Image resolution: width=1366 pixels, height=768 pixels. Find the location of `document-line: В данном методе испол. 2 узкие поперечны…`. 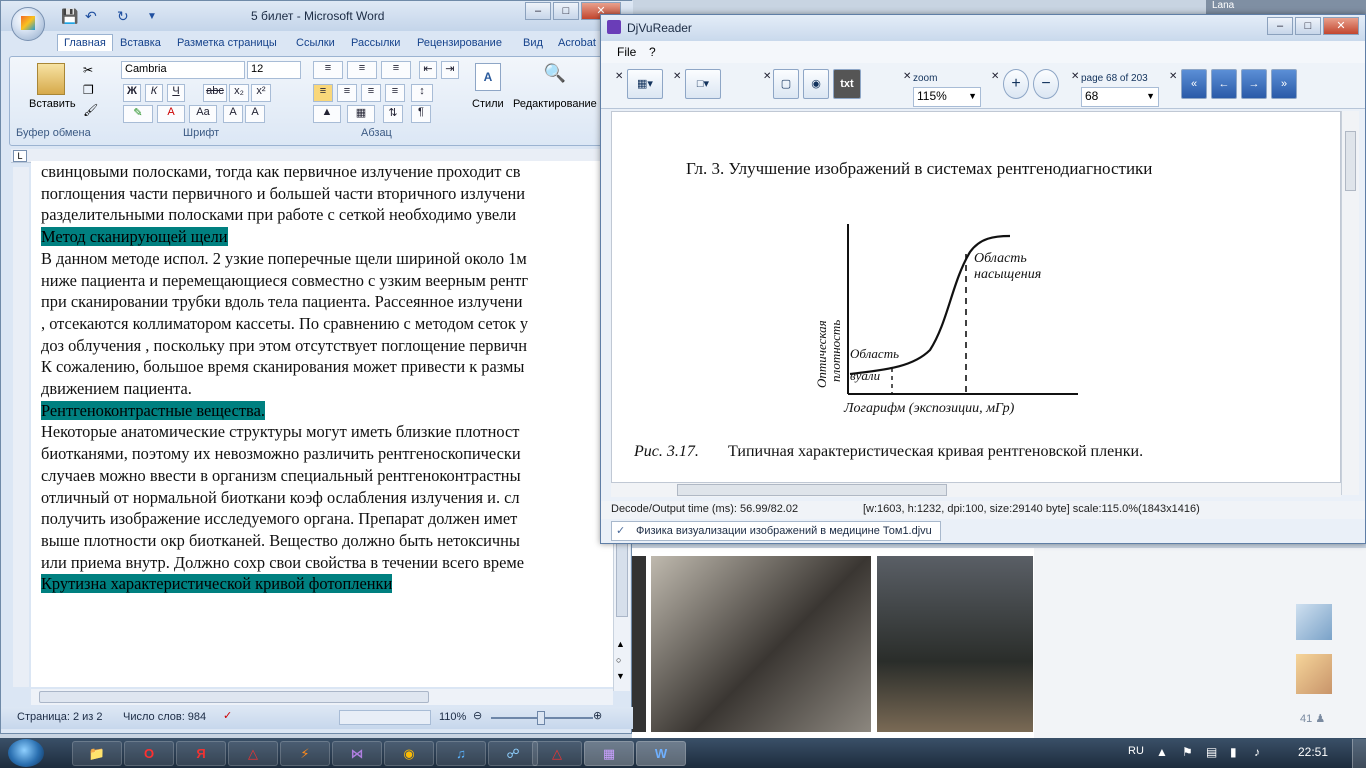

document-line: В данном методе испол. 2 узкие поперечны… is located at coordinates (284, 259).